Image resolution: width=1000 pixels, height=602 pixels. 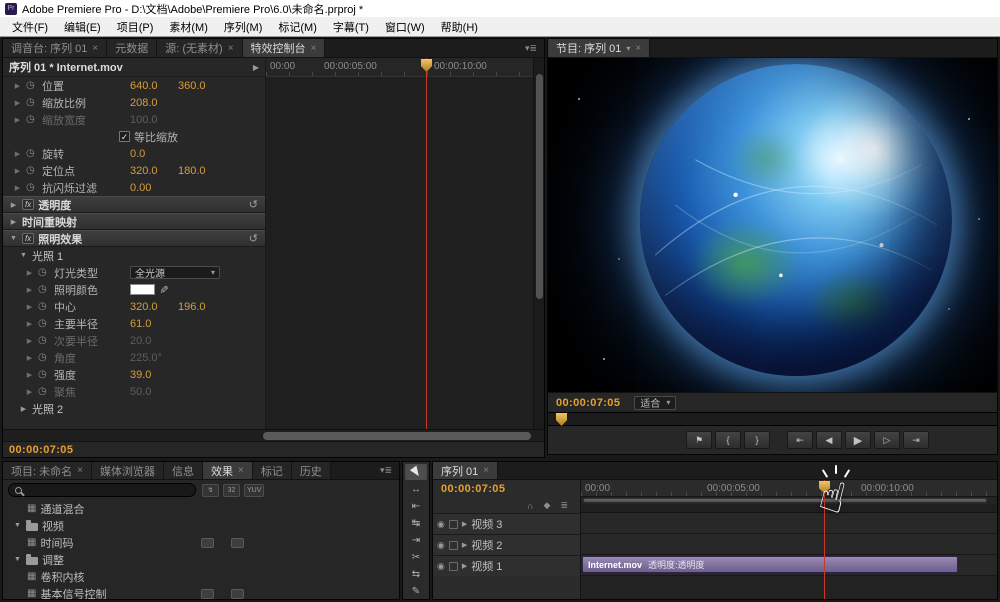 I want to click on work-area-bar, so click(x=785, y=500).